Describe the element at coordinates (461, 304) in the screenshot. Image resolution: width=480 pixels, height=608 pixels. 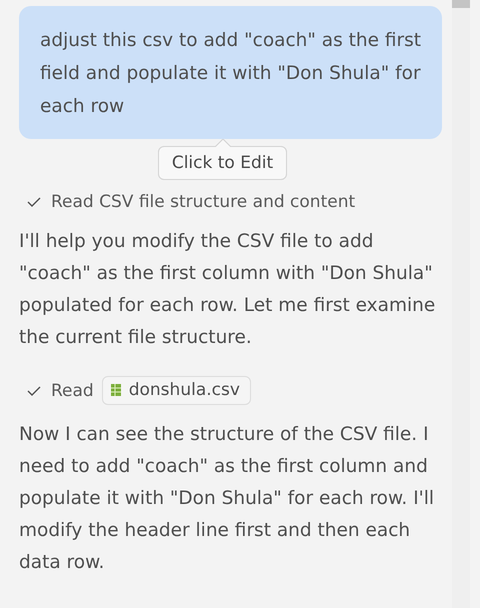
I see `scrollbar` at that location.